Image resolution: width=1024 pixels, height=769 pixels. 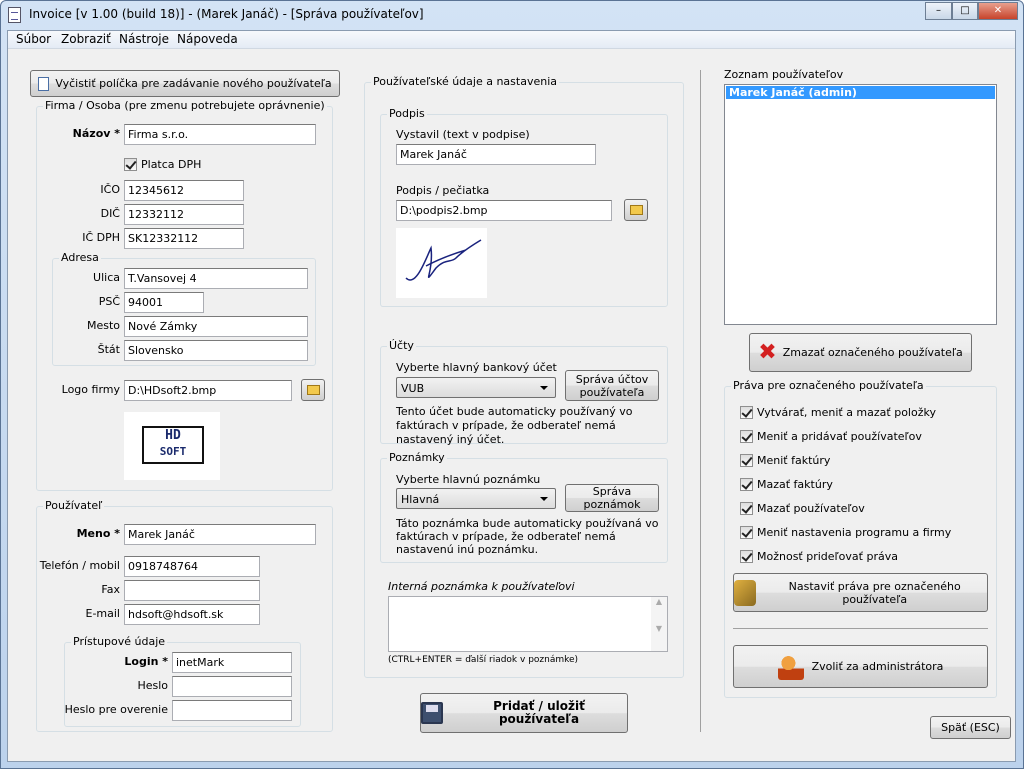 I want to click on back-button: Späť (ESC), so click(x=970, y=727).